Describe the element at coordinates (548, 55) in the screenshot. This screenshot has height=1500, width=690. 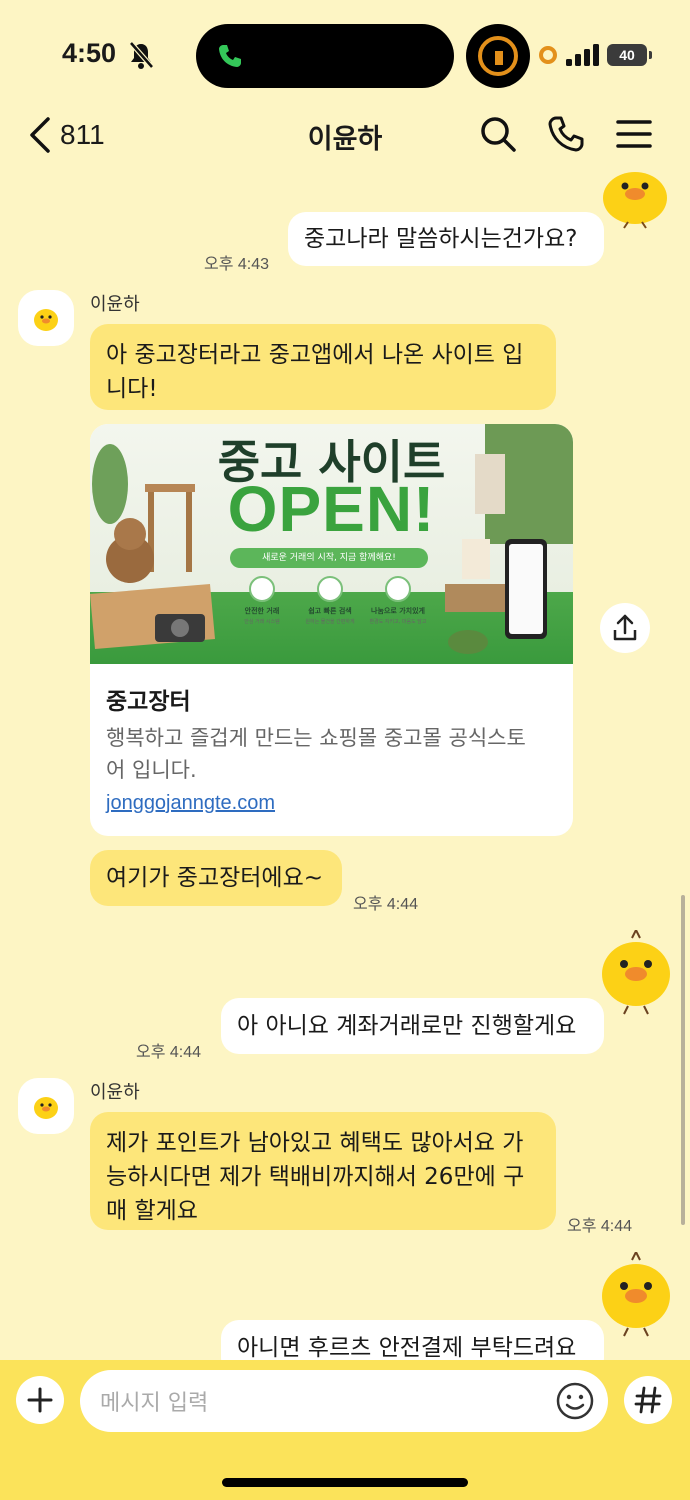
I see `mic-indicator-icon` at that location.